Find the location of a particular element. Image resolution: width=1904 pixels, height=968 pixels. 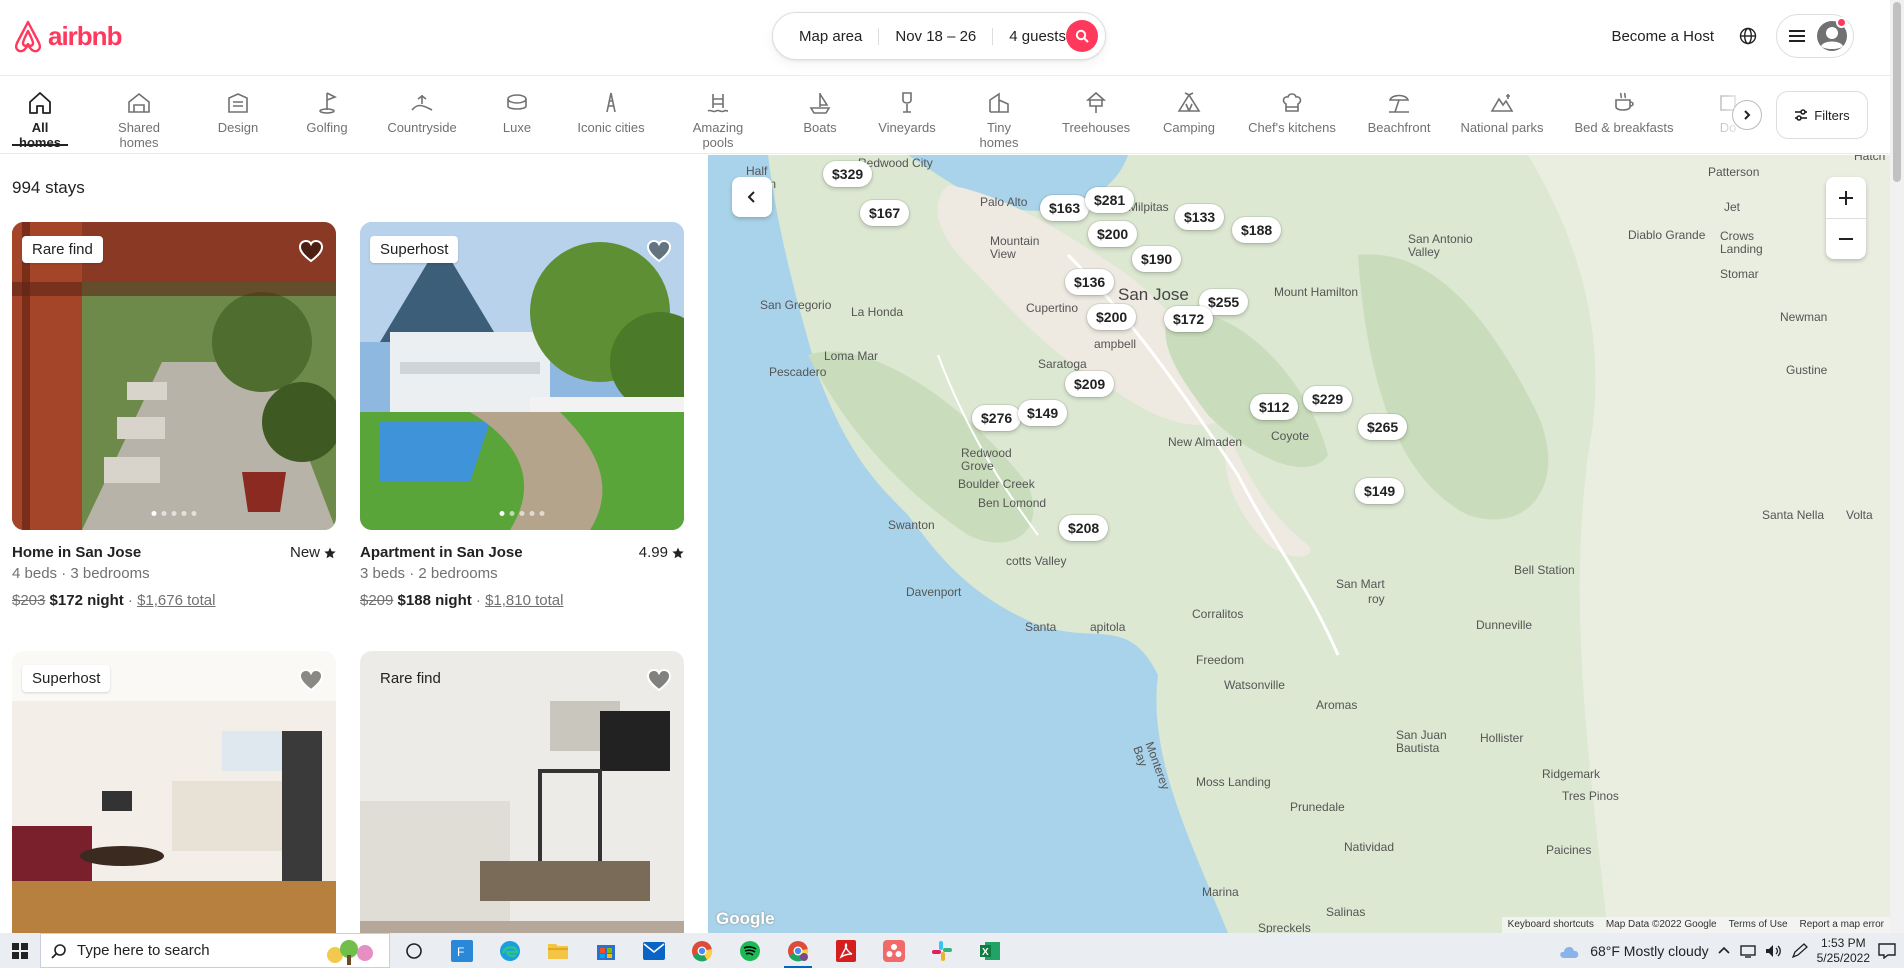

notifications-icon is located at coordinates (1887, 950).